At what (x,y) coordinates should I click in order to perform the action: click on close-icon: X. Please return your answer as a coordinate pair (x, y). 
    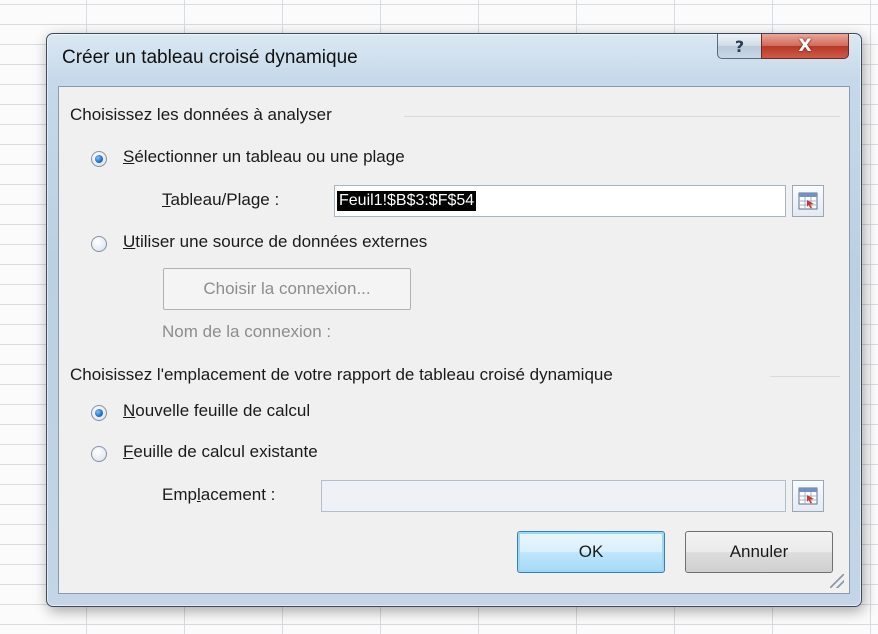
    Looking at the image, I should click on (805, 46).